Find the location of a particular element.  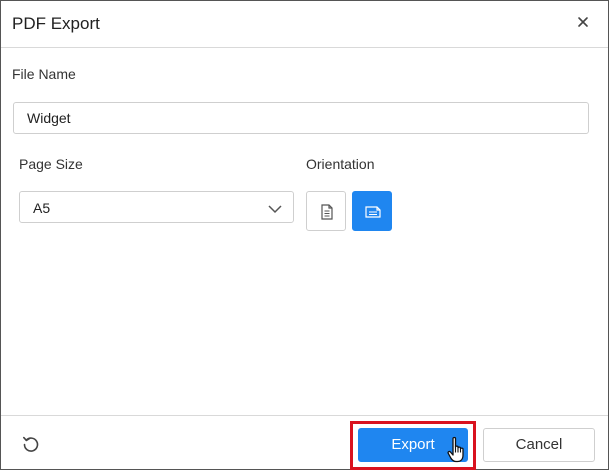

portrait-orientation-button is located at coordinates (326, 211).